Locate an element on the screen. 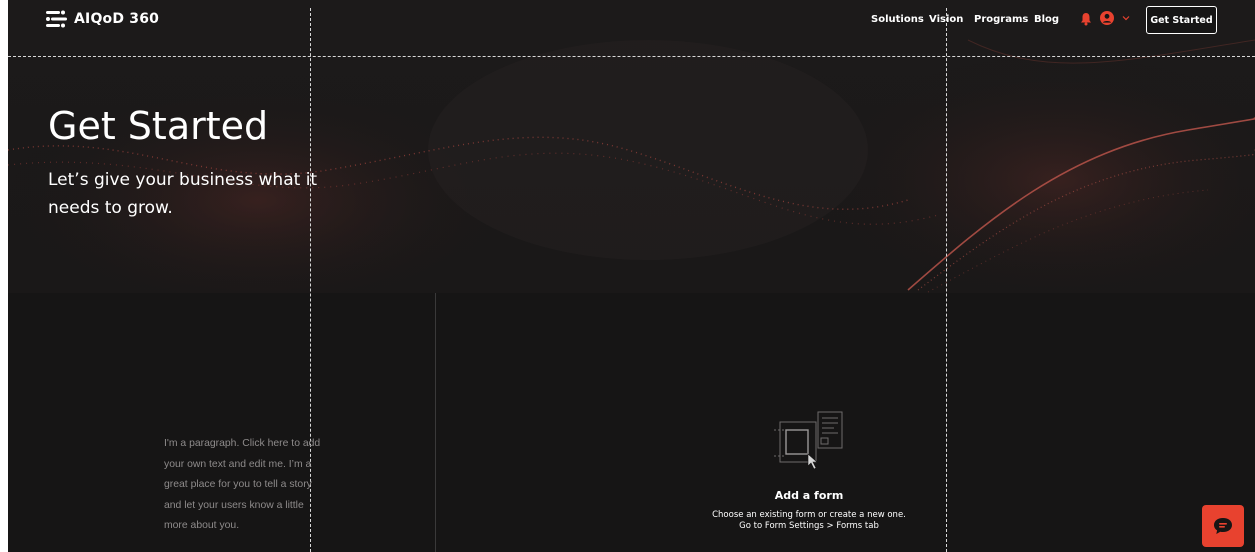 The width and height of the screenshot is (1255, 552). user-icon is located at coordinates (1107, 18).